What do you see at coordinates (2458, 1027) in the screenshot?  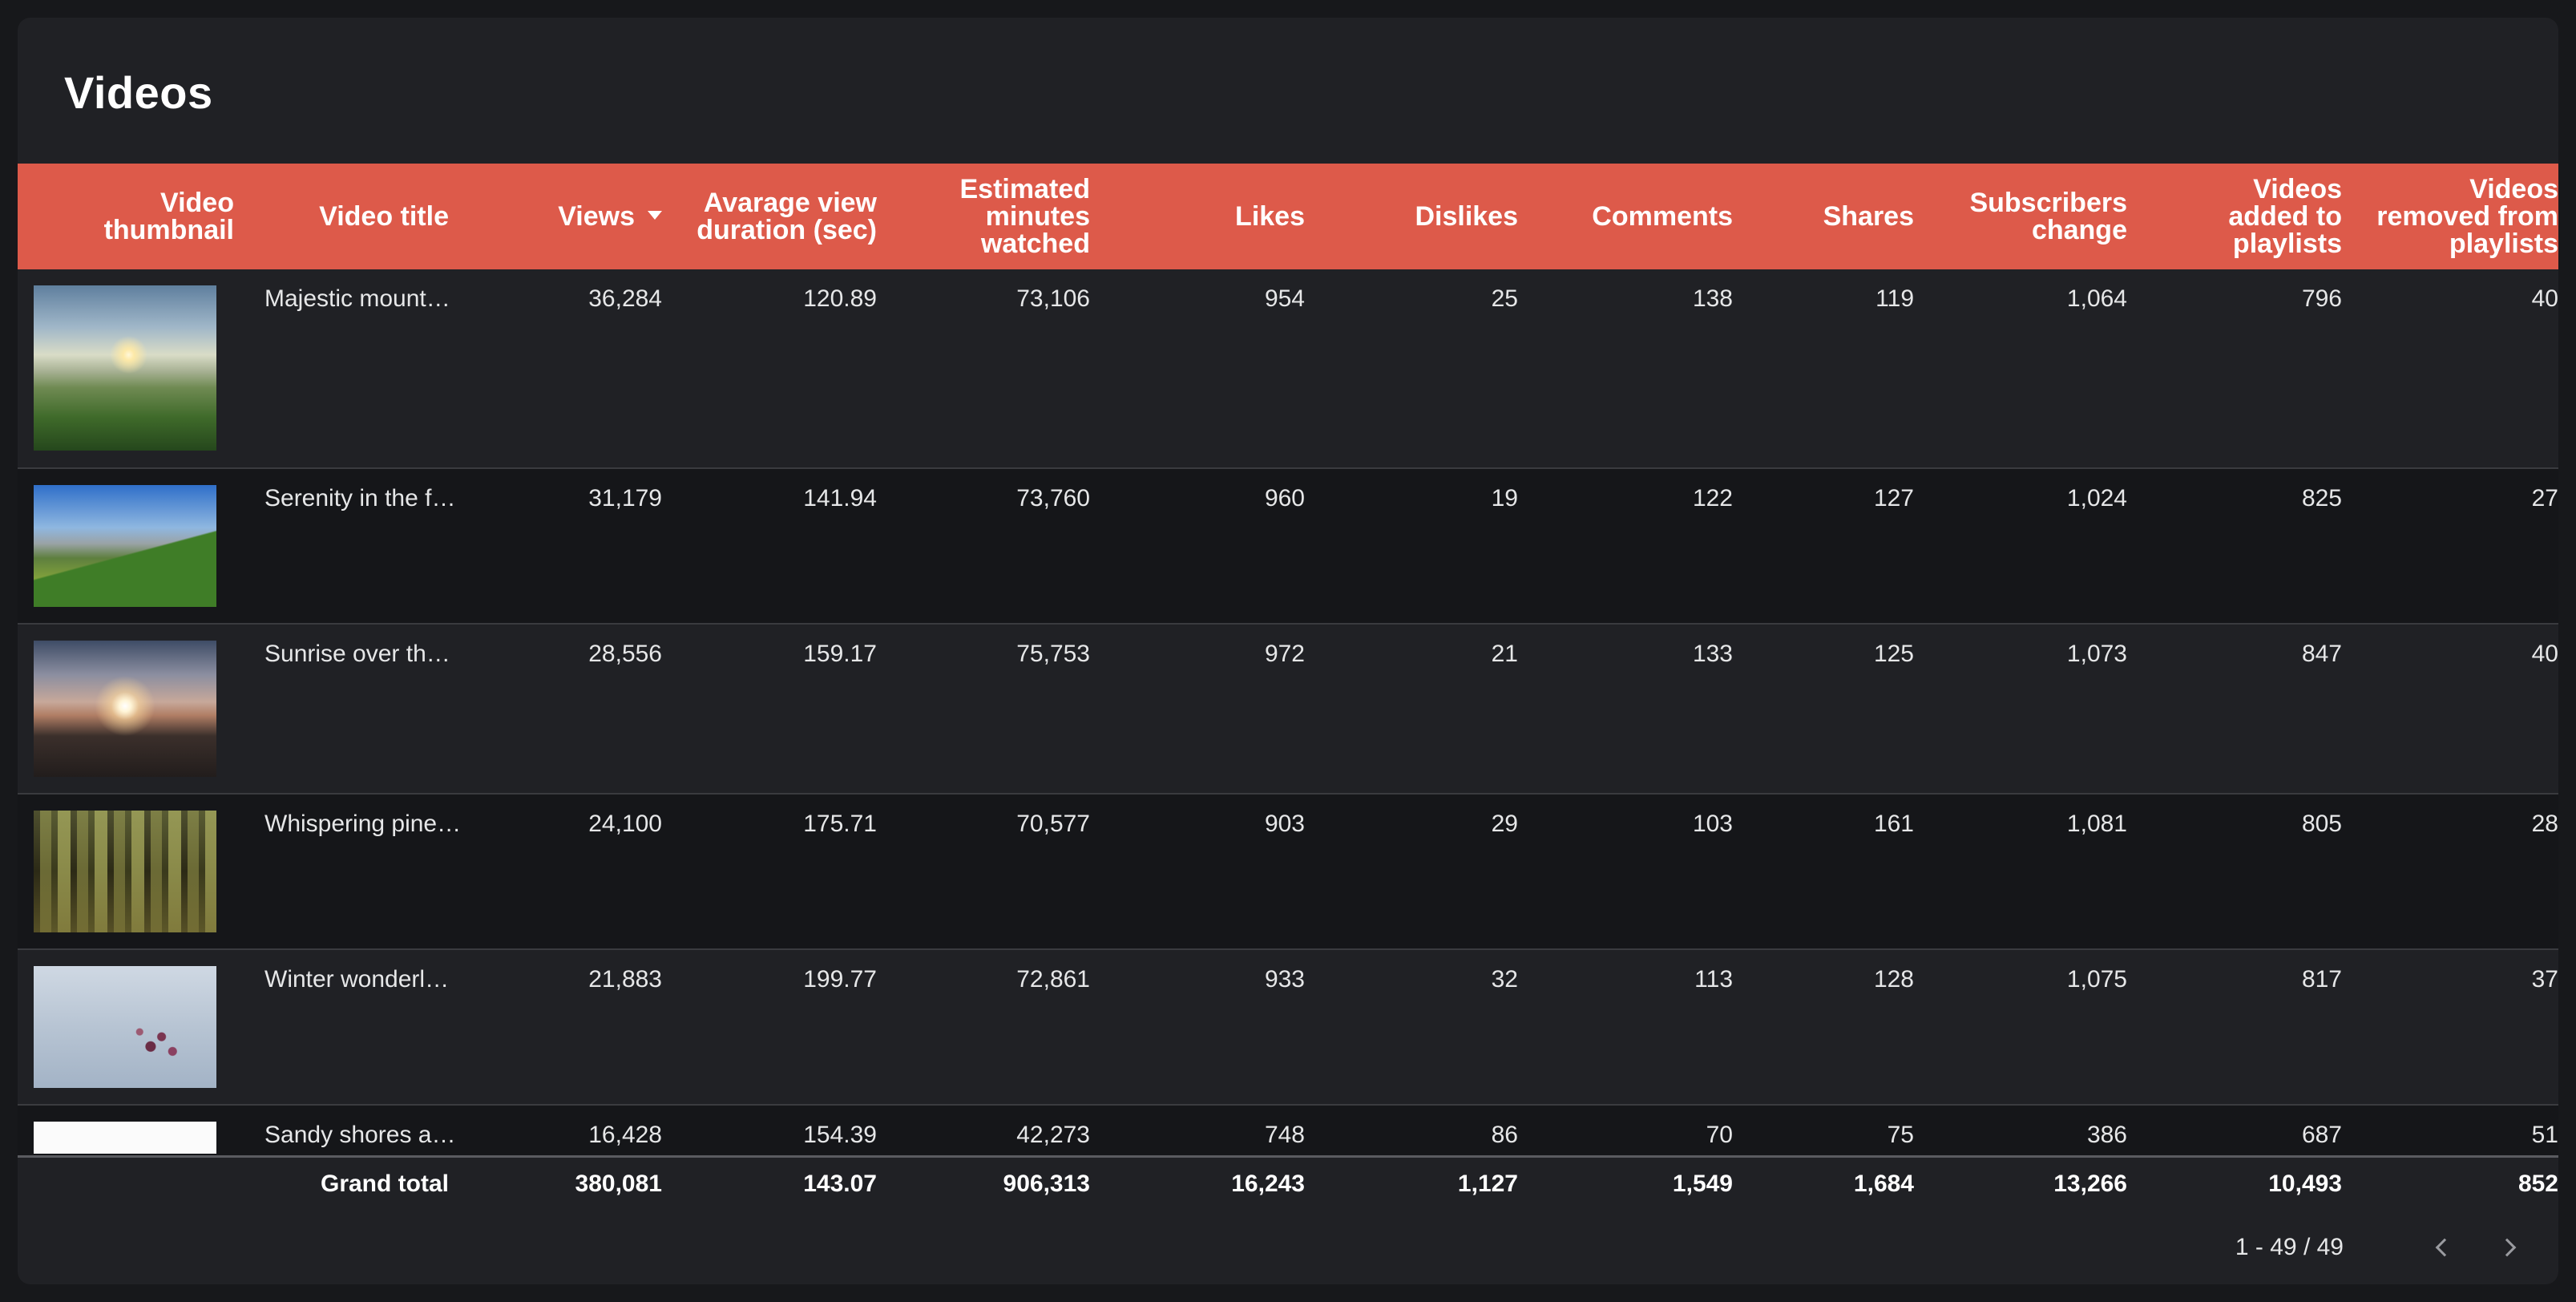 I see `removed-playlists-value: 37` at bounding box center [2458, 1027].